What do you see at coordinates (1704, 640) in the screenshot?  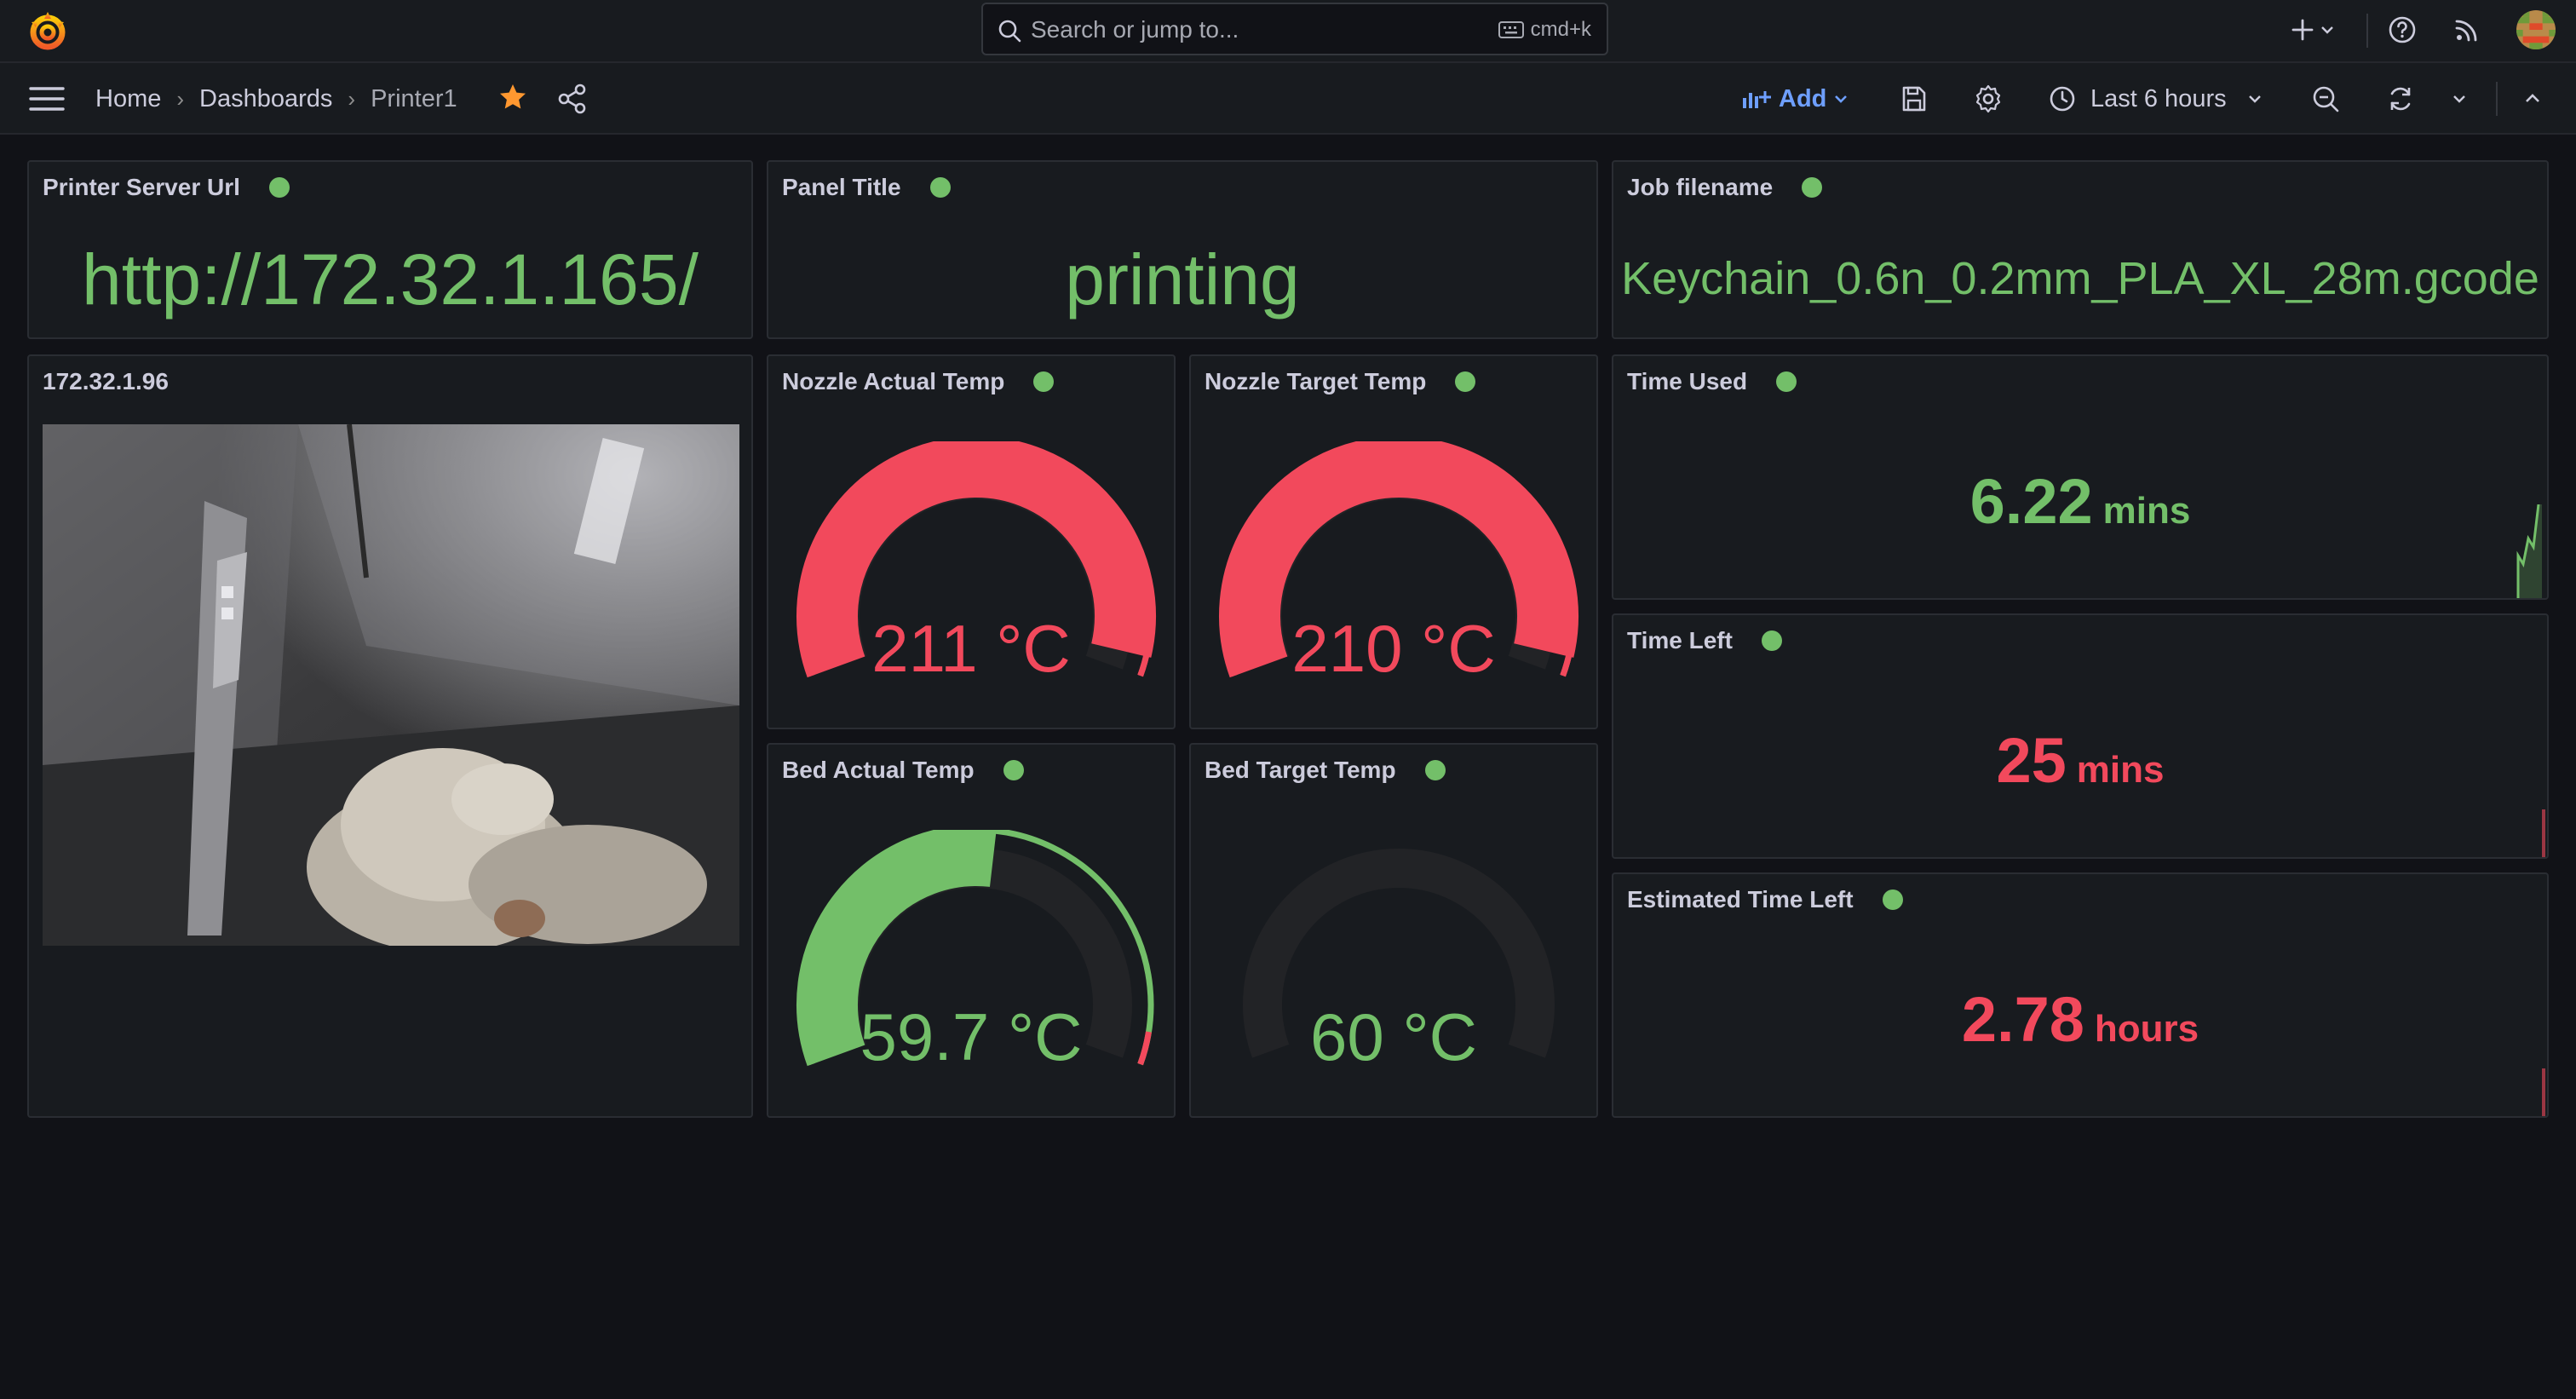 I see `panel-title: Time Left` at bounding box center [1704, 640].